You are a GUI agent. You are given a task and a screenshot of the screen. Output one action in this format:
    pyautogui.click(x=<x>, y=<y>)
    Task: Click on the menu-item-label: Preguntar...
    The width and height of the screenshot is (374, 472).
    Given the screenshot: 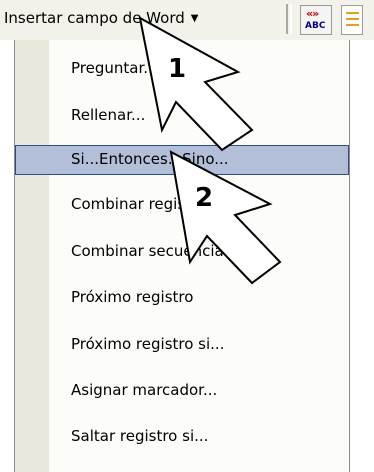 What is the action you would take?
    pyautogui.click(x=114, y=68)
    